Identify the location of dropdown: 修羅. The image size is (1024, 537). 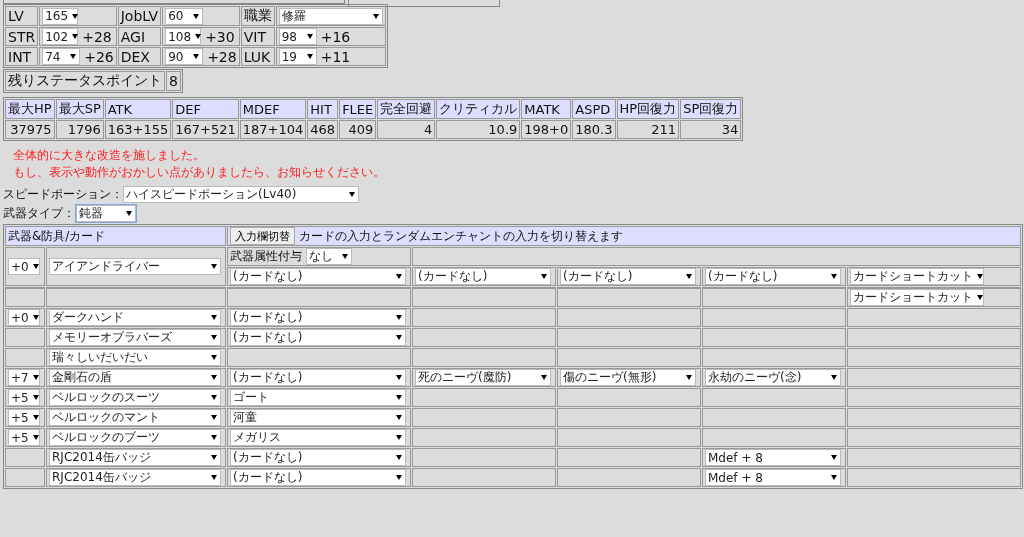
(330, 16).